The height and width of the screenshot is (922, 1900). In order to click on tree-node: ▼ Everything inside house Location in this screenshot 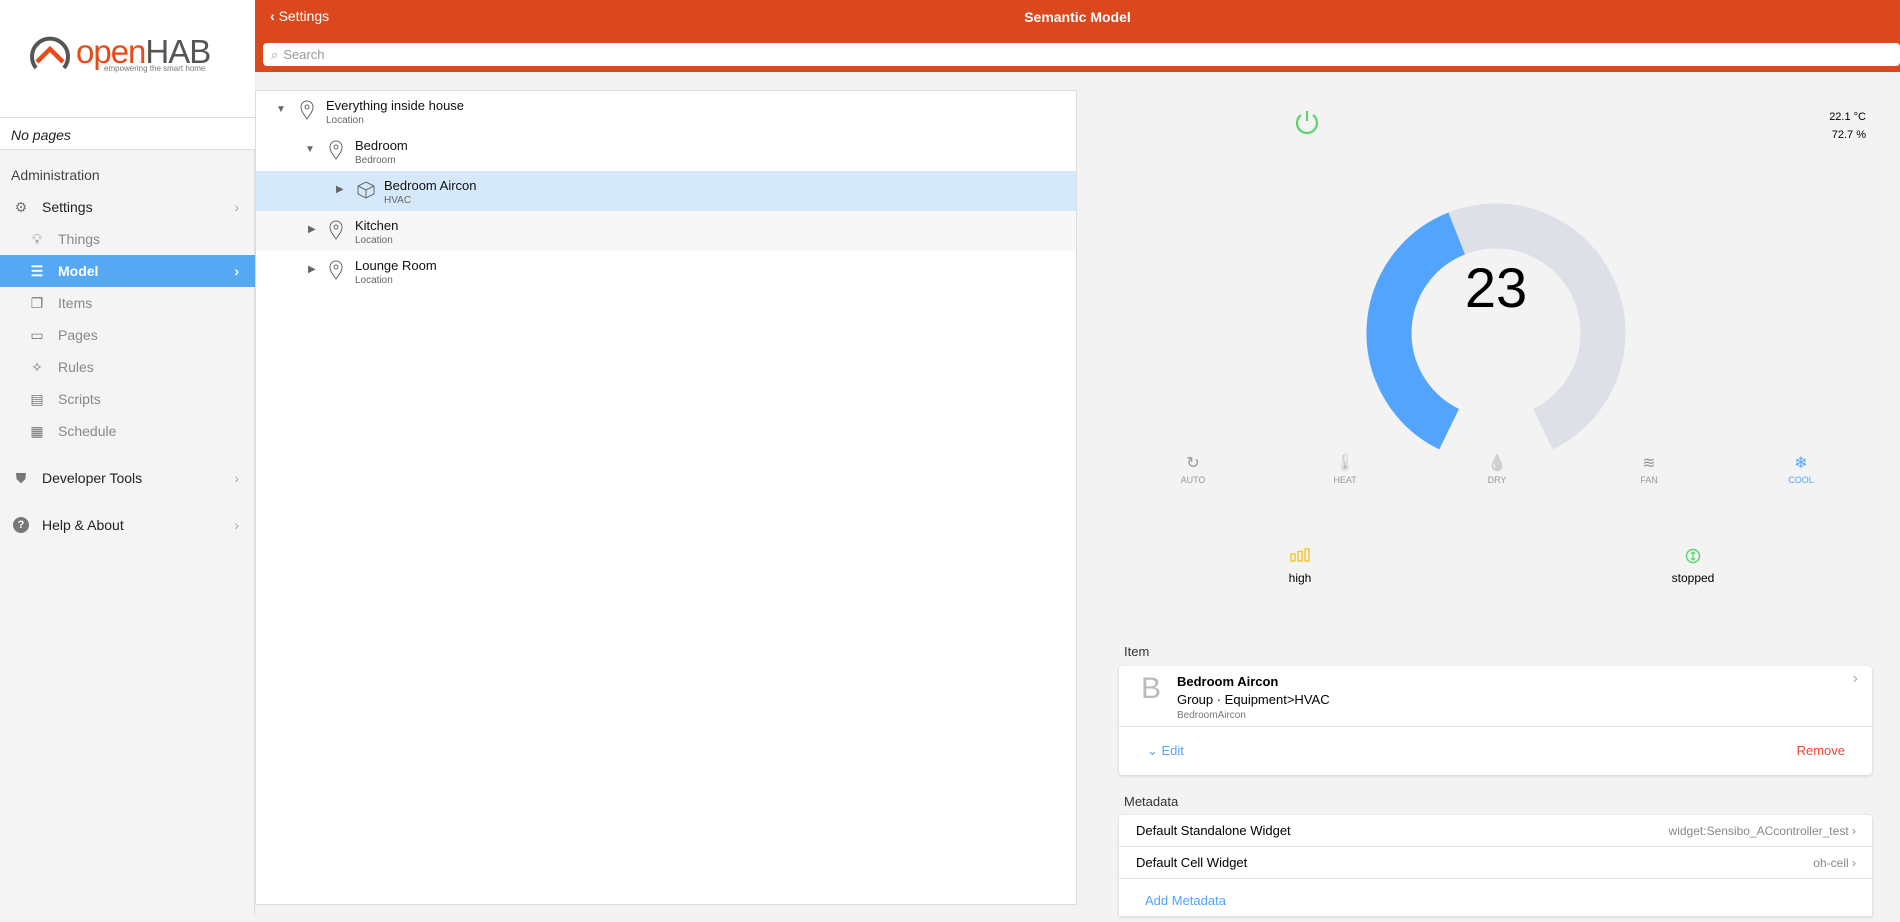, I will do `click(666, 111)`.